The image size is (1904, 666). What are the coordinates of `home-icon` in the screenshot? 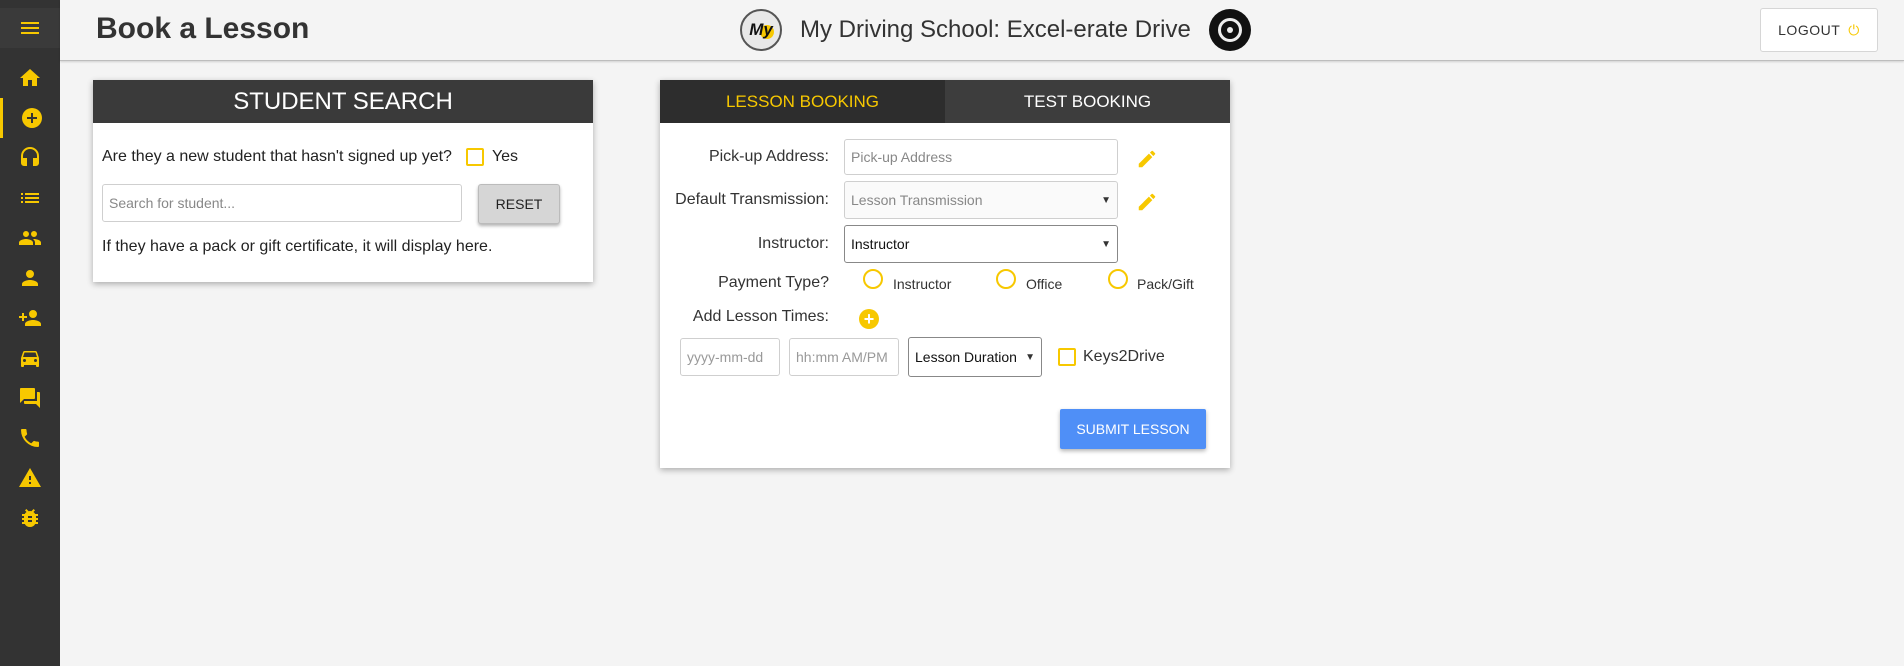 It's located at (30, 77).